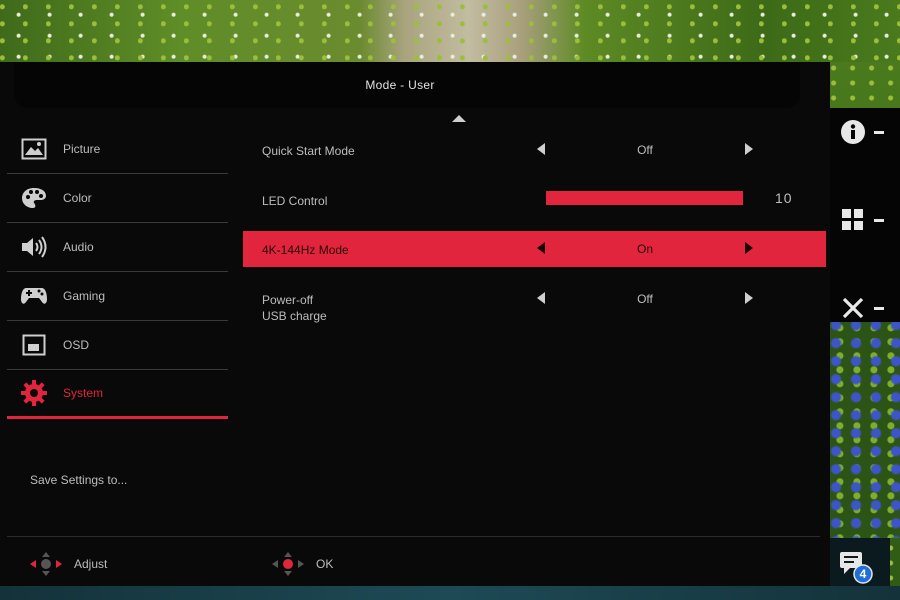 The width and height of the screenshot is (900, 600). Describe the element at coordinates (305, 250) in the screenshot. I see `setting-label: 4K-144Hz Mode` at that location.